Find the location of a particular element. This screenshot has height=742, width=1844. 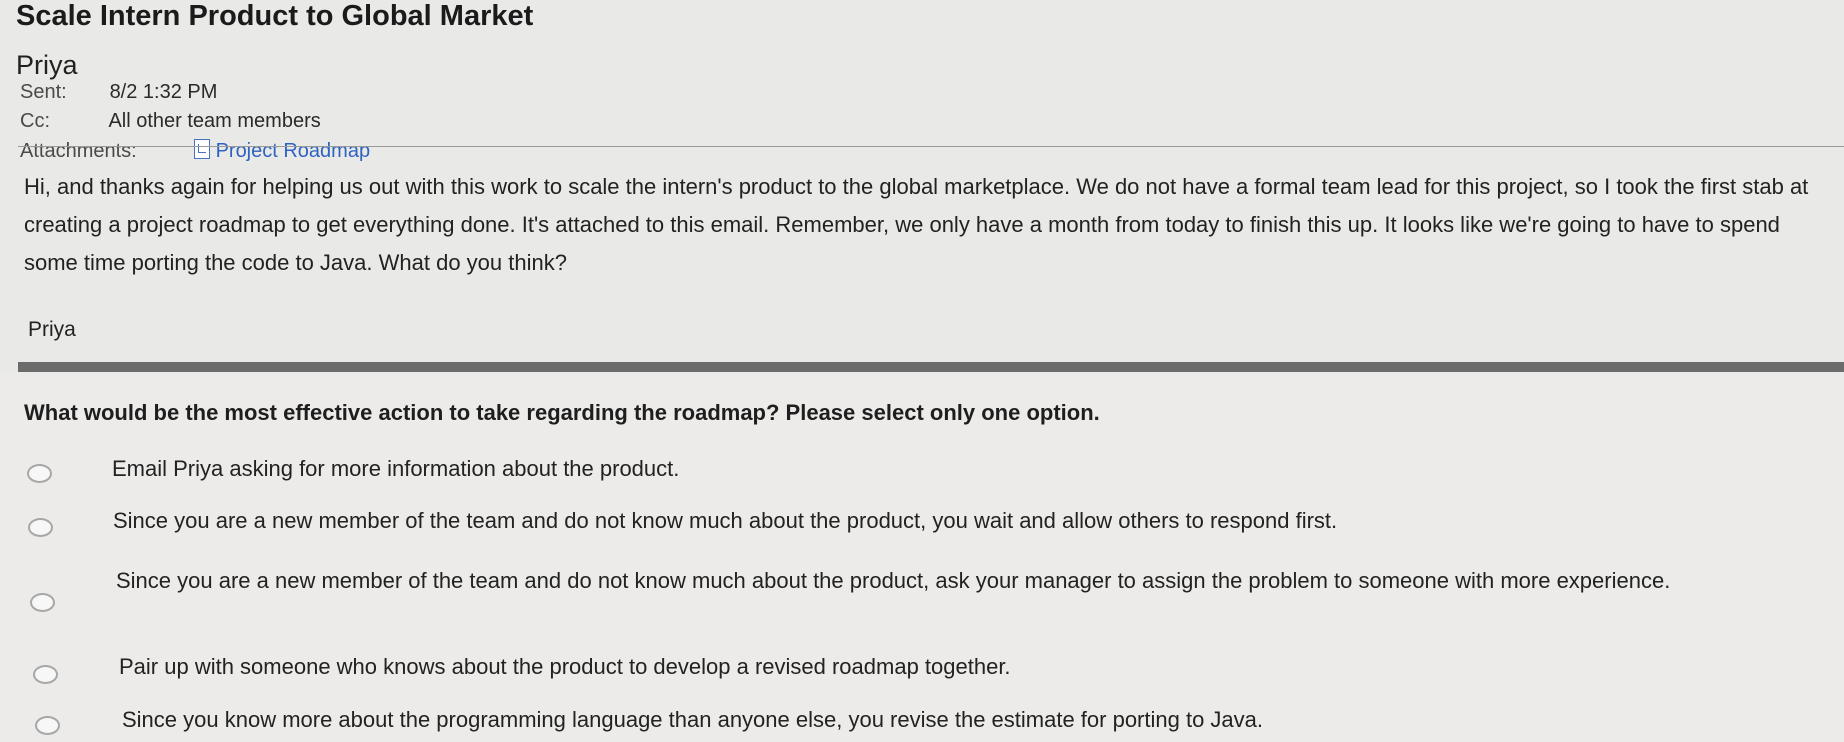

attachment-link: Project Roadmap is located at coordinates (282, 150).